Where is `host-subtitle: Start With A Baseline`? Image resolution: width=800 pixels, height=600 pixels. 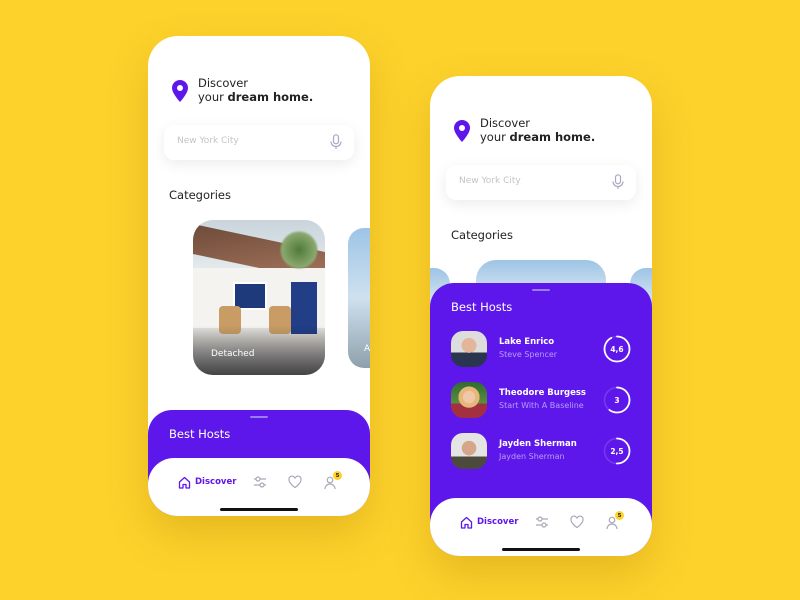 host-subtitle: Start With A Baseline is located at coordinates (541, 405).